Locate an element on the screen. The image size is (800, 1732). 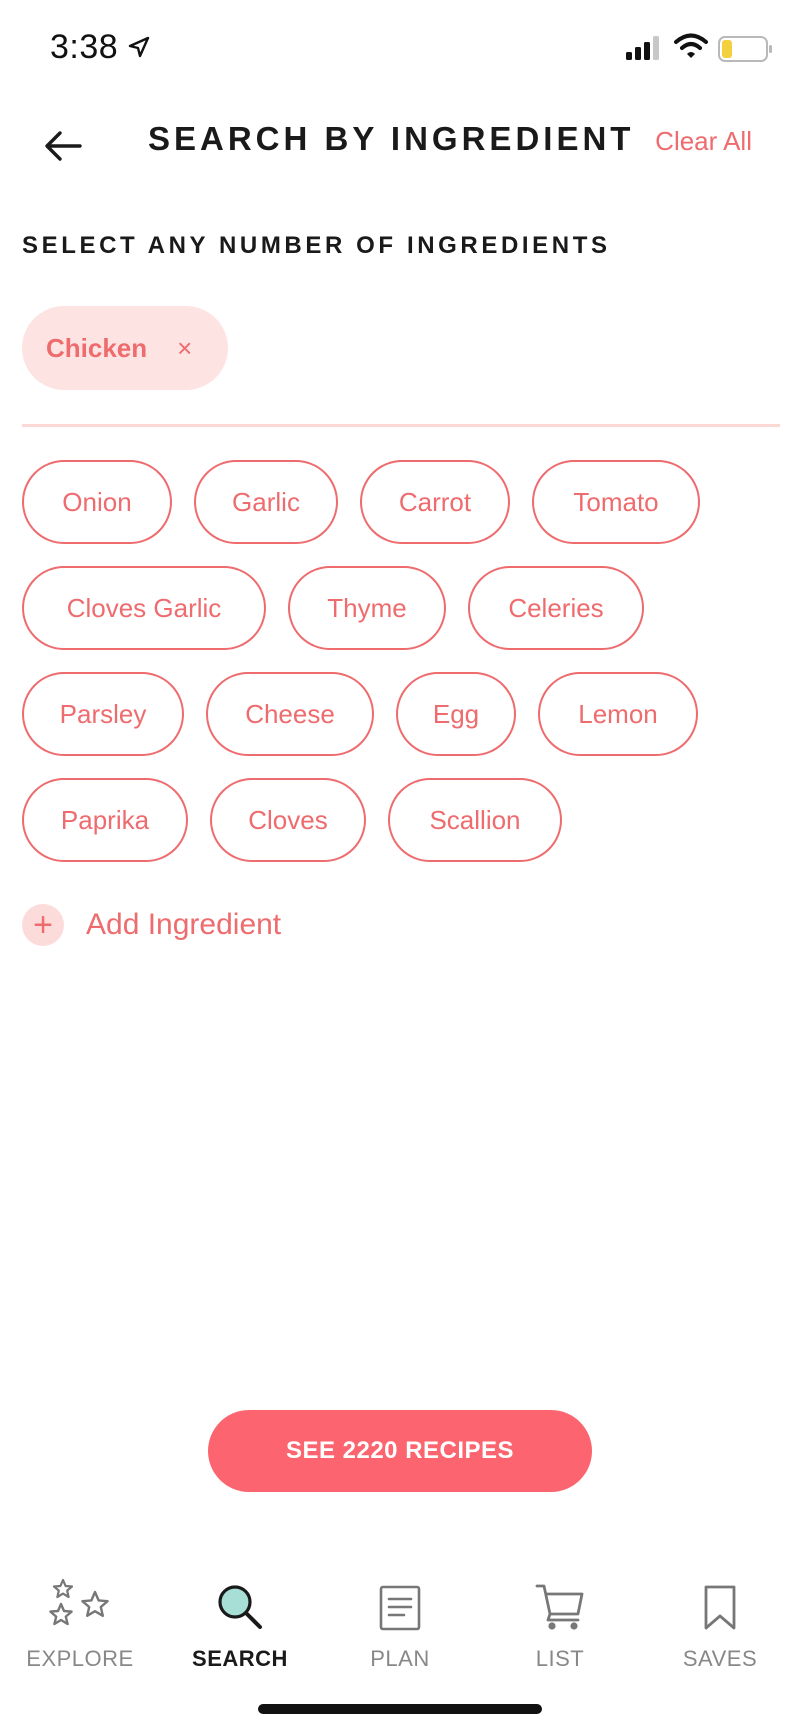
tab-list: LIST is located at coordinates (560, 1625).